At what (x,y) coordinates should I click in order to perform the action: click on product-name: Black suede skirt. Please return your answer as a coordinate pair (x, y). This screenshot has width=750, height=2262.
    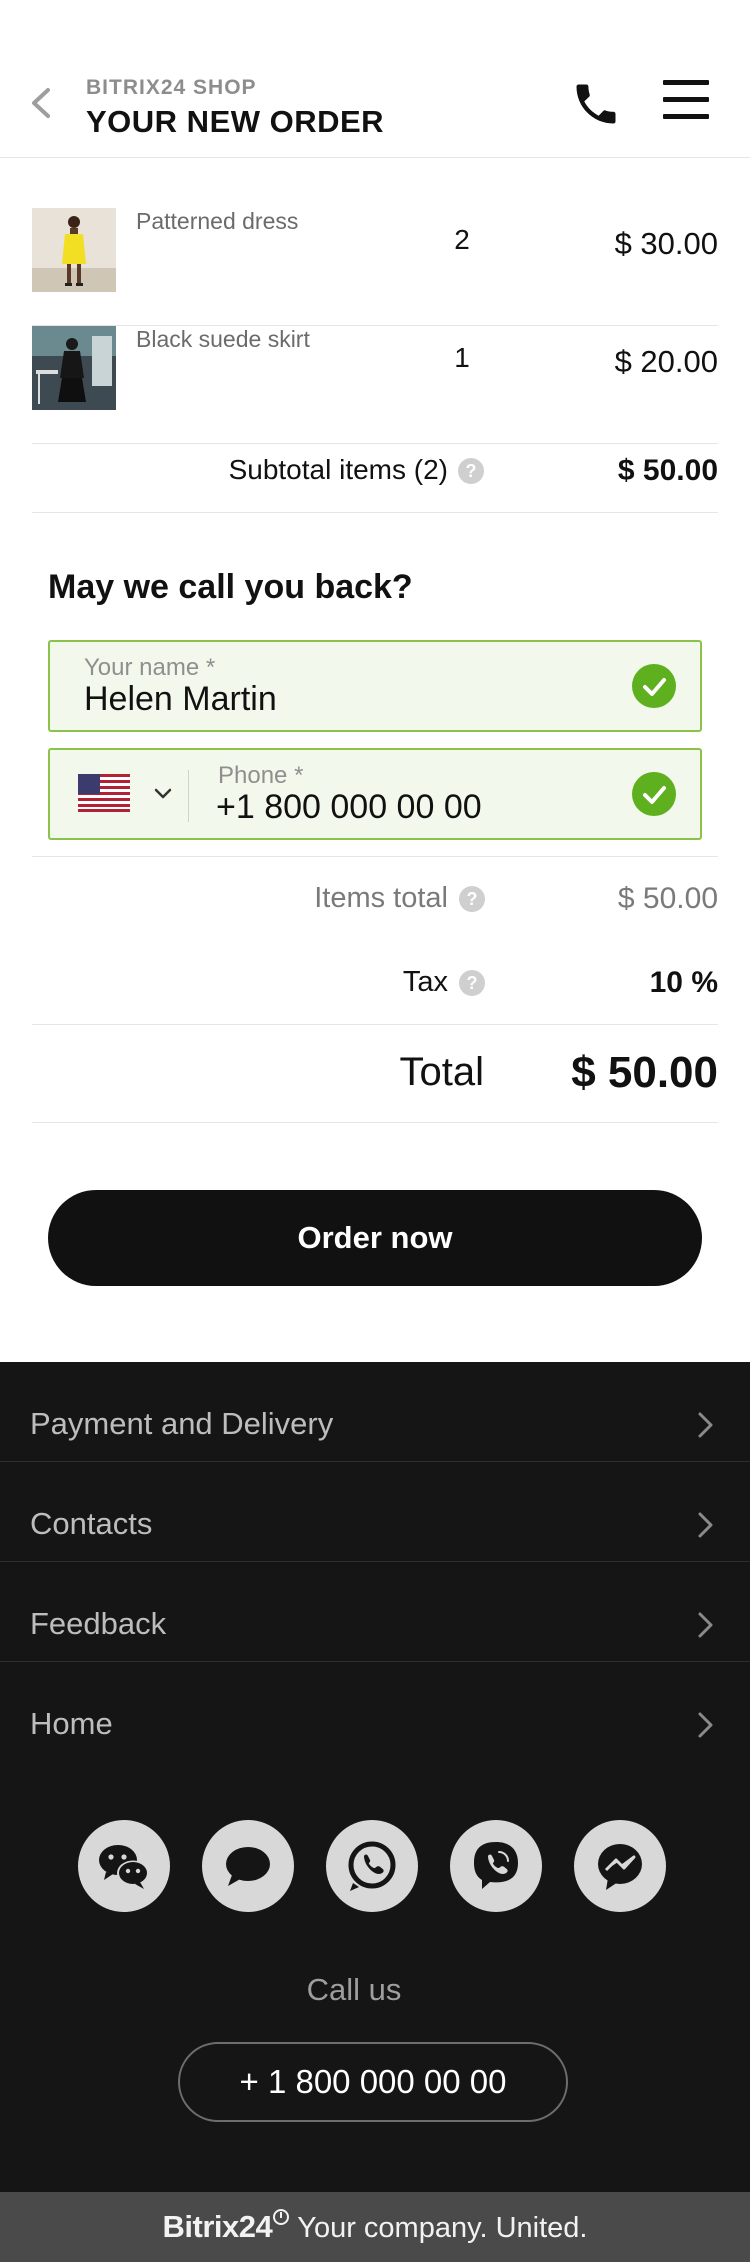
    Looking at the image, I should click on (223, 339).